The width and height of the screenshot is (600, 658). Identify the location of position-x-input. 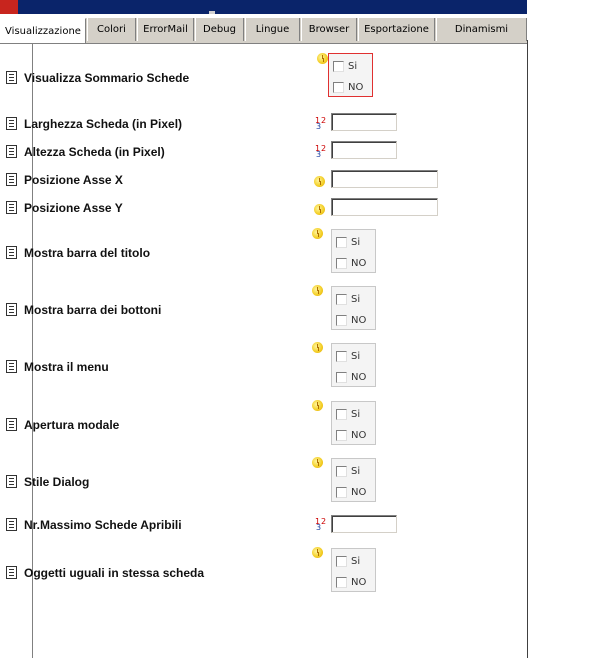
(384, 179).